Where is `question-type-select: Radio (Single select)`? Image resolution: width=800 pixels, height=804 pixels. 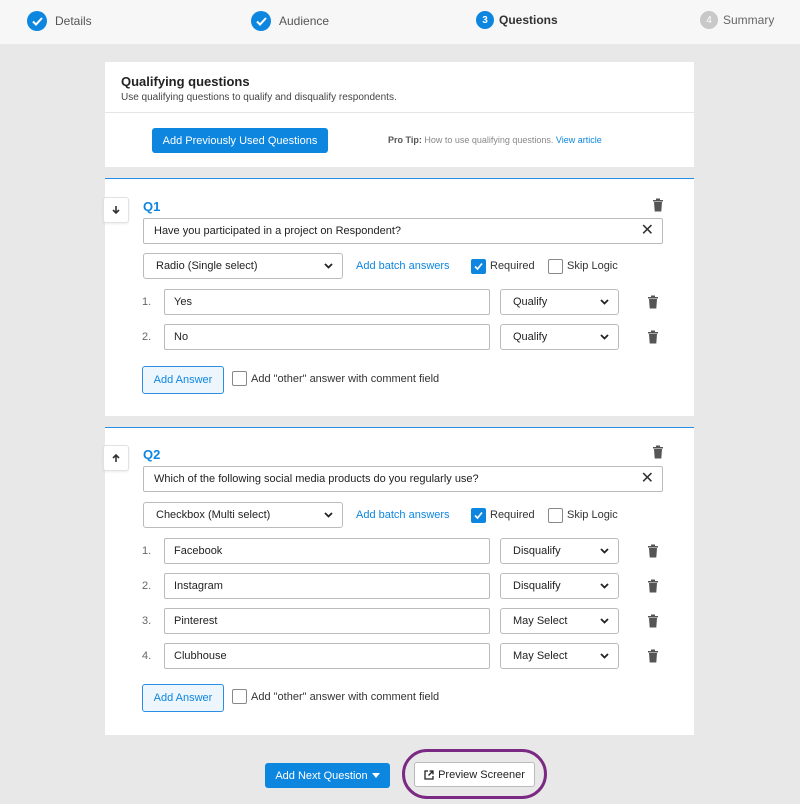
question-type-select: Radio (Single select) is located at coordinates (243, 266).